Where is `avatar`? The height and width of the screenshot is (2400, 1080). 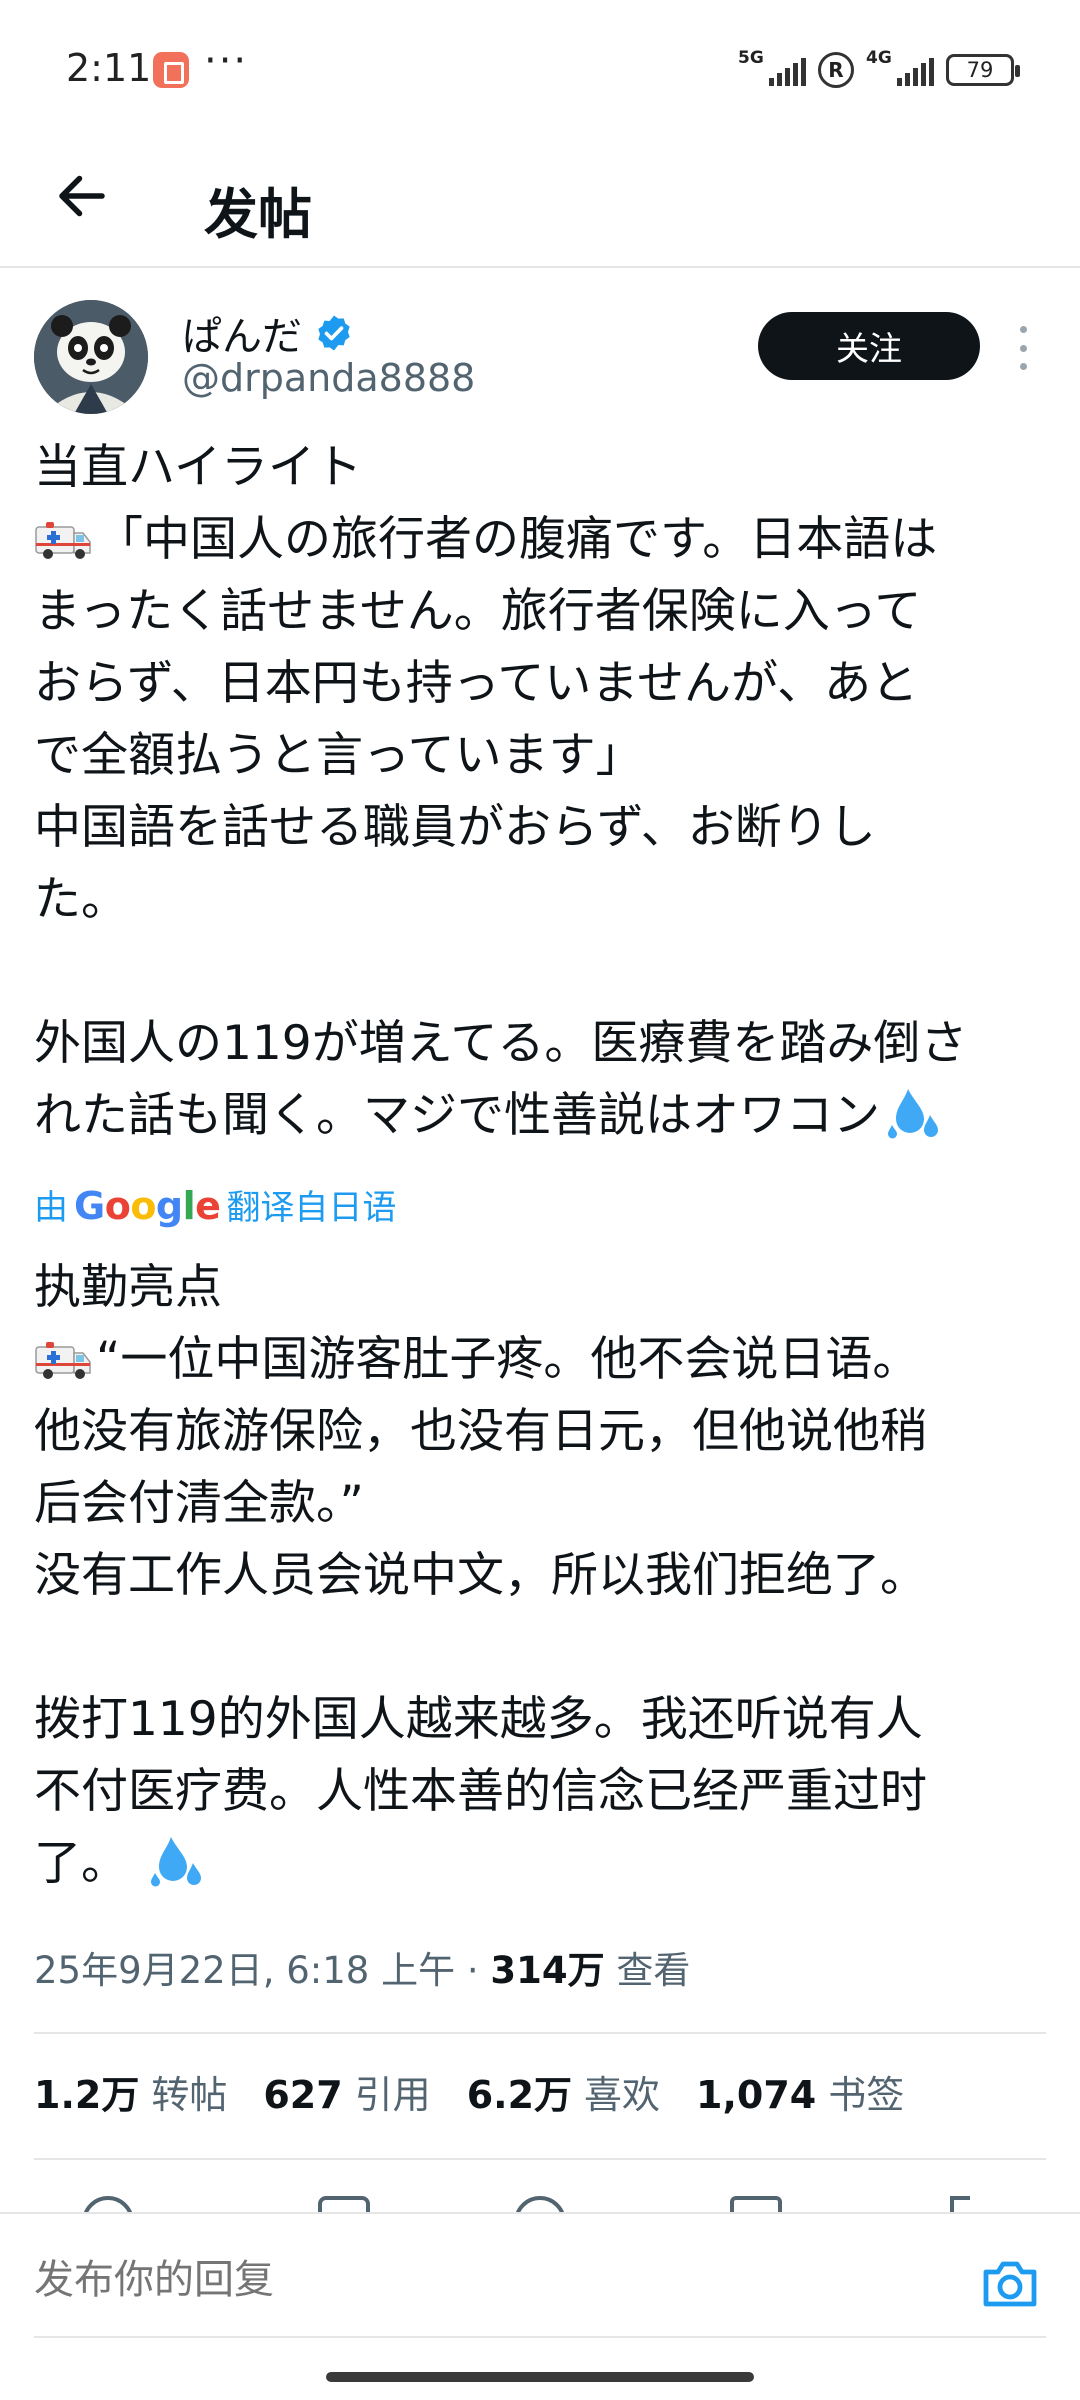
avatar is located at coordinates (91, 357).